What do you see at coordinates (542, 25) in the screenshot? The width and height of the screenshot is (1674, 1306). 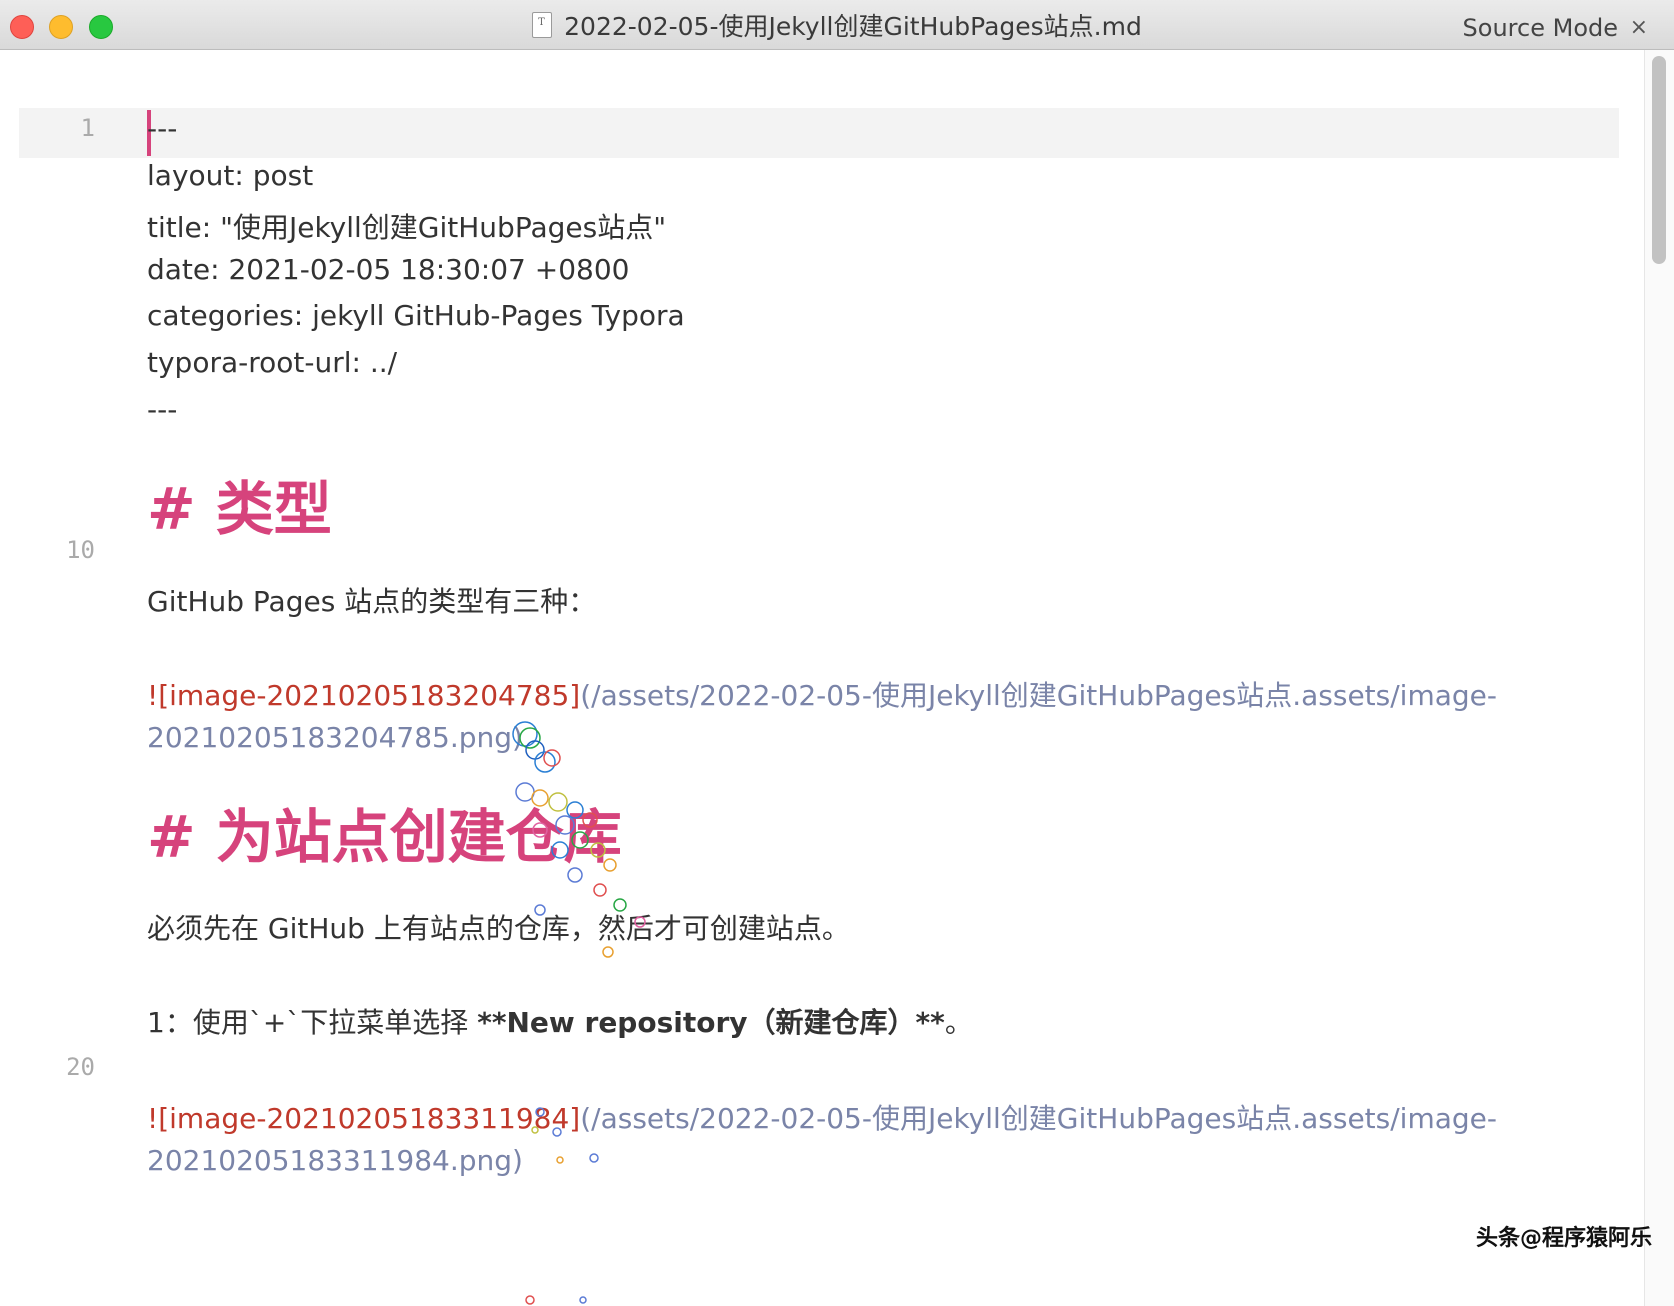 I see `document-icon` at bounding box center [542, 25].